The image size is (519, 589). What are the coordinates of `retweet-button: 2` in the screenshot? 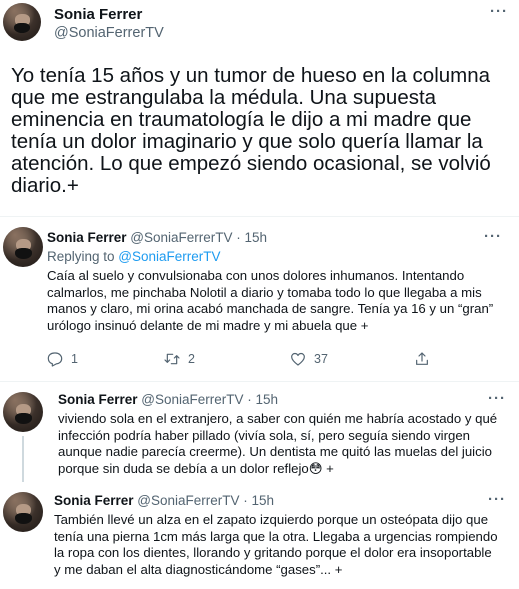 It's located at (179, 359).